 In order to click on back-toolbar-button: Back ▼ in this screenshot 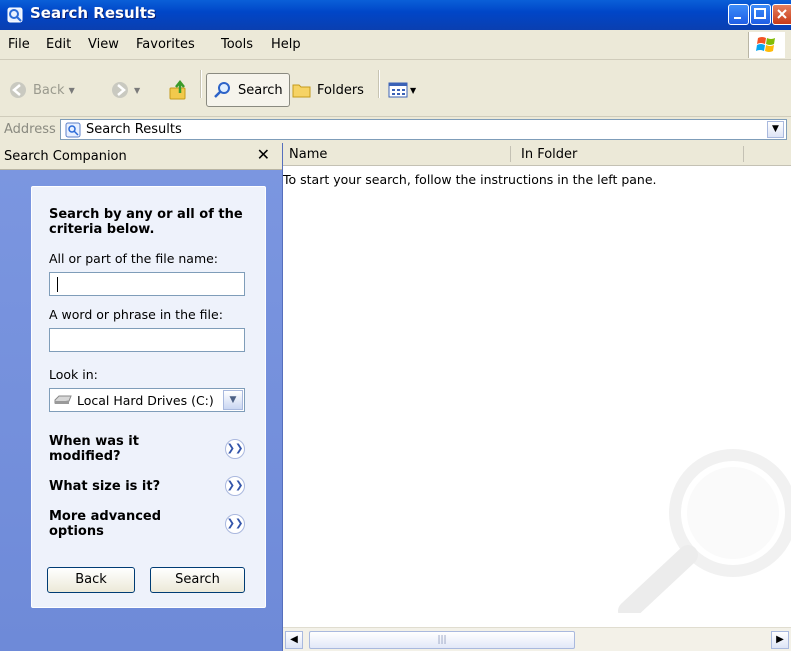, I will do `click(41, 90)`.